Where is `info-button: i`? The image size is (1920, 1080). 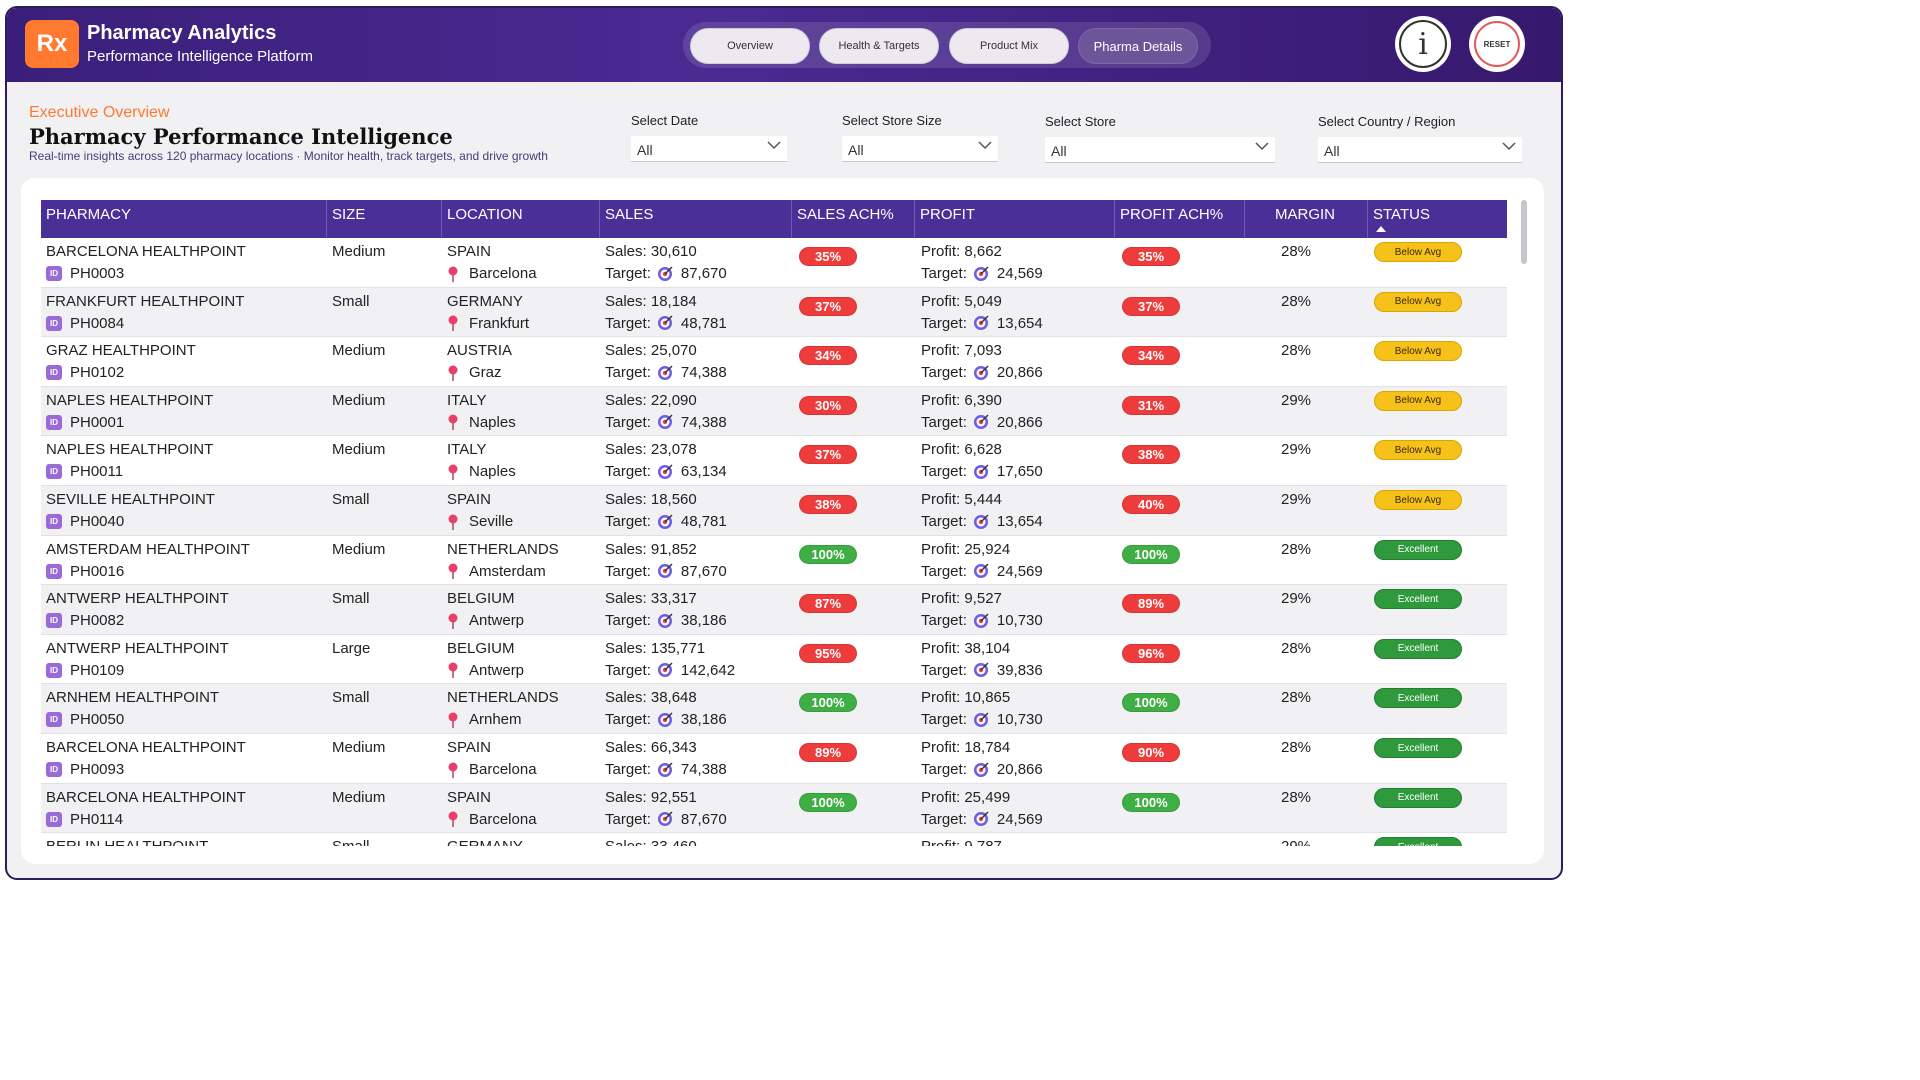 info-button: i is located at coordinates (1423, 44).